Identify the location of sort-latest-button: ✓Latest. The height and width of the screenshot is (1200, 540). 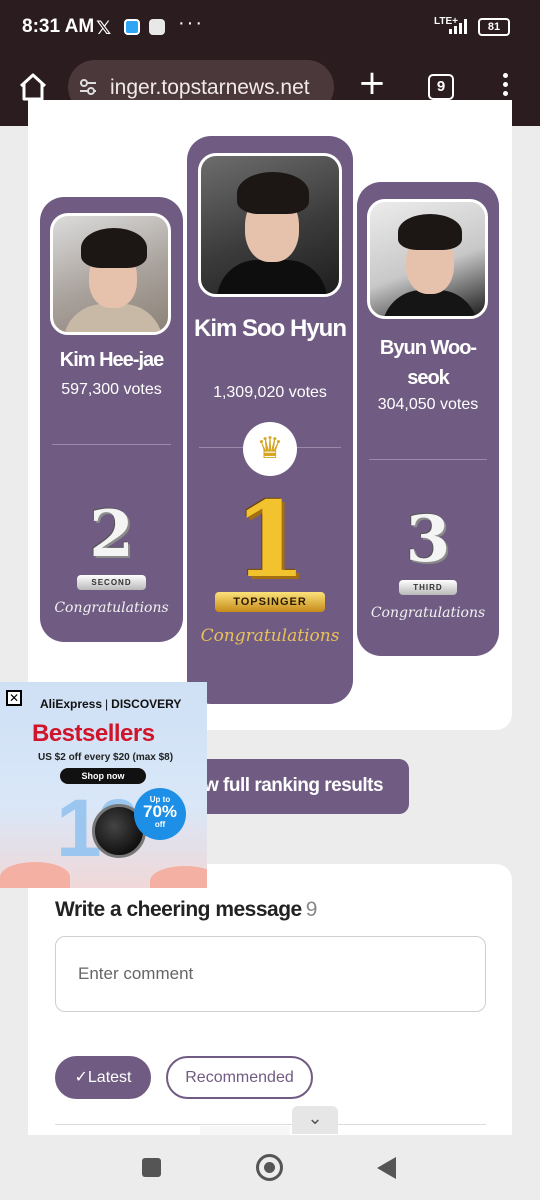
(103, 1077).